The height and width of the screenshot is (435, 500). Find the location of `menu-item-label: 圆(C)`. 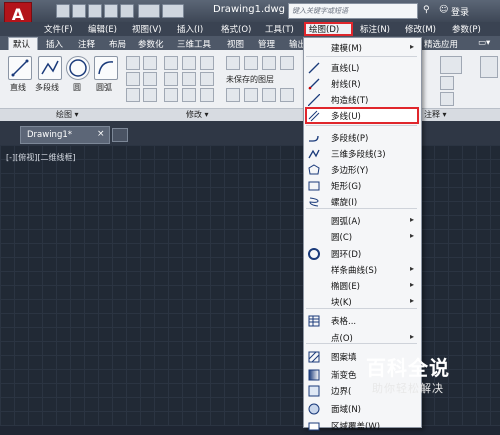

menu-item-label: 圆(C) is located at coordinates (342, 238).